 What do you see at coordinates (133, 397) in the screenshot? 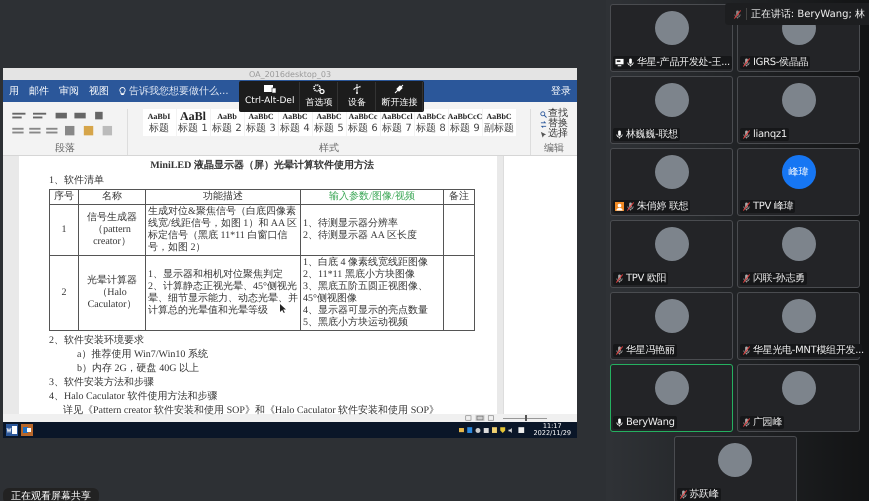
I see `list-item: 4、Halo Caculator 软件使用方法和步骤` at bounding box center [133, 397].